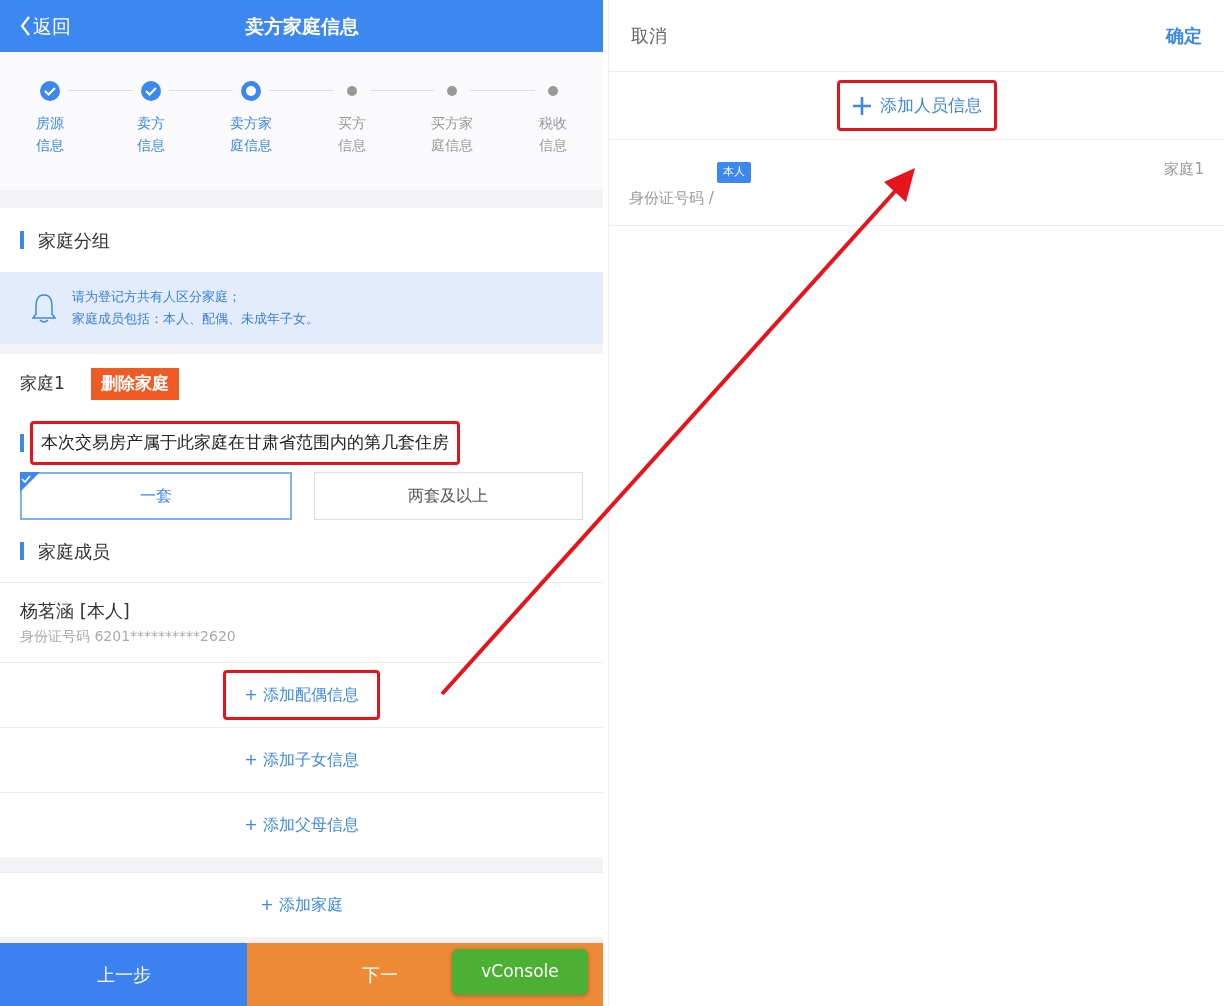 The height and width of the screenshot is (1006, 1224). Describe the element at coordinates (552, 134) in the screenshot. I see `step-label: 税收信息` at that location.